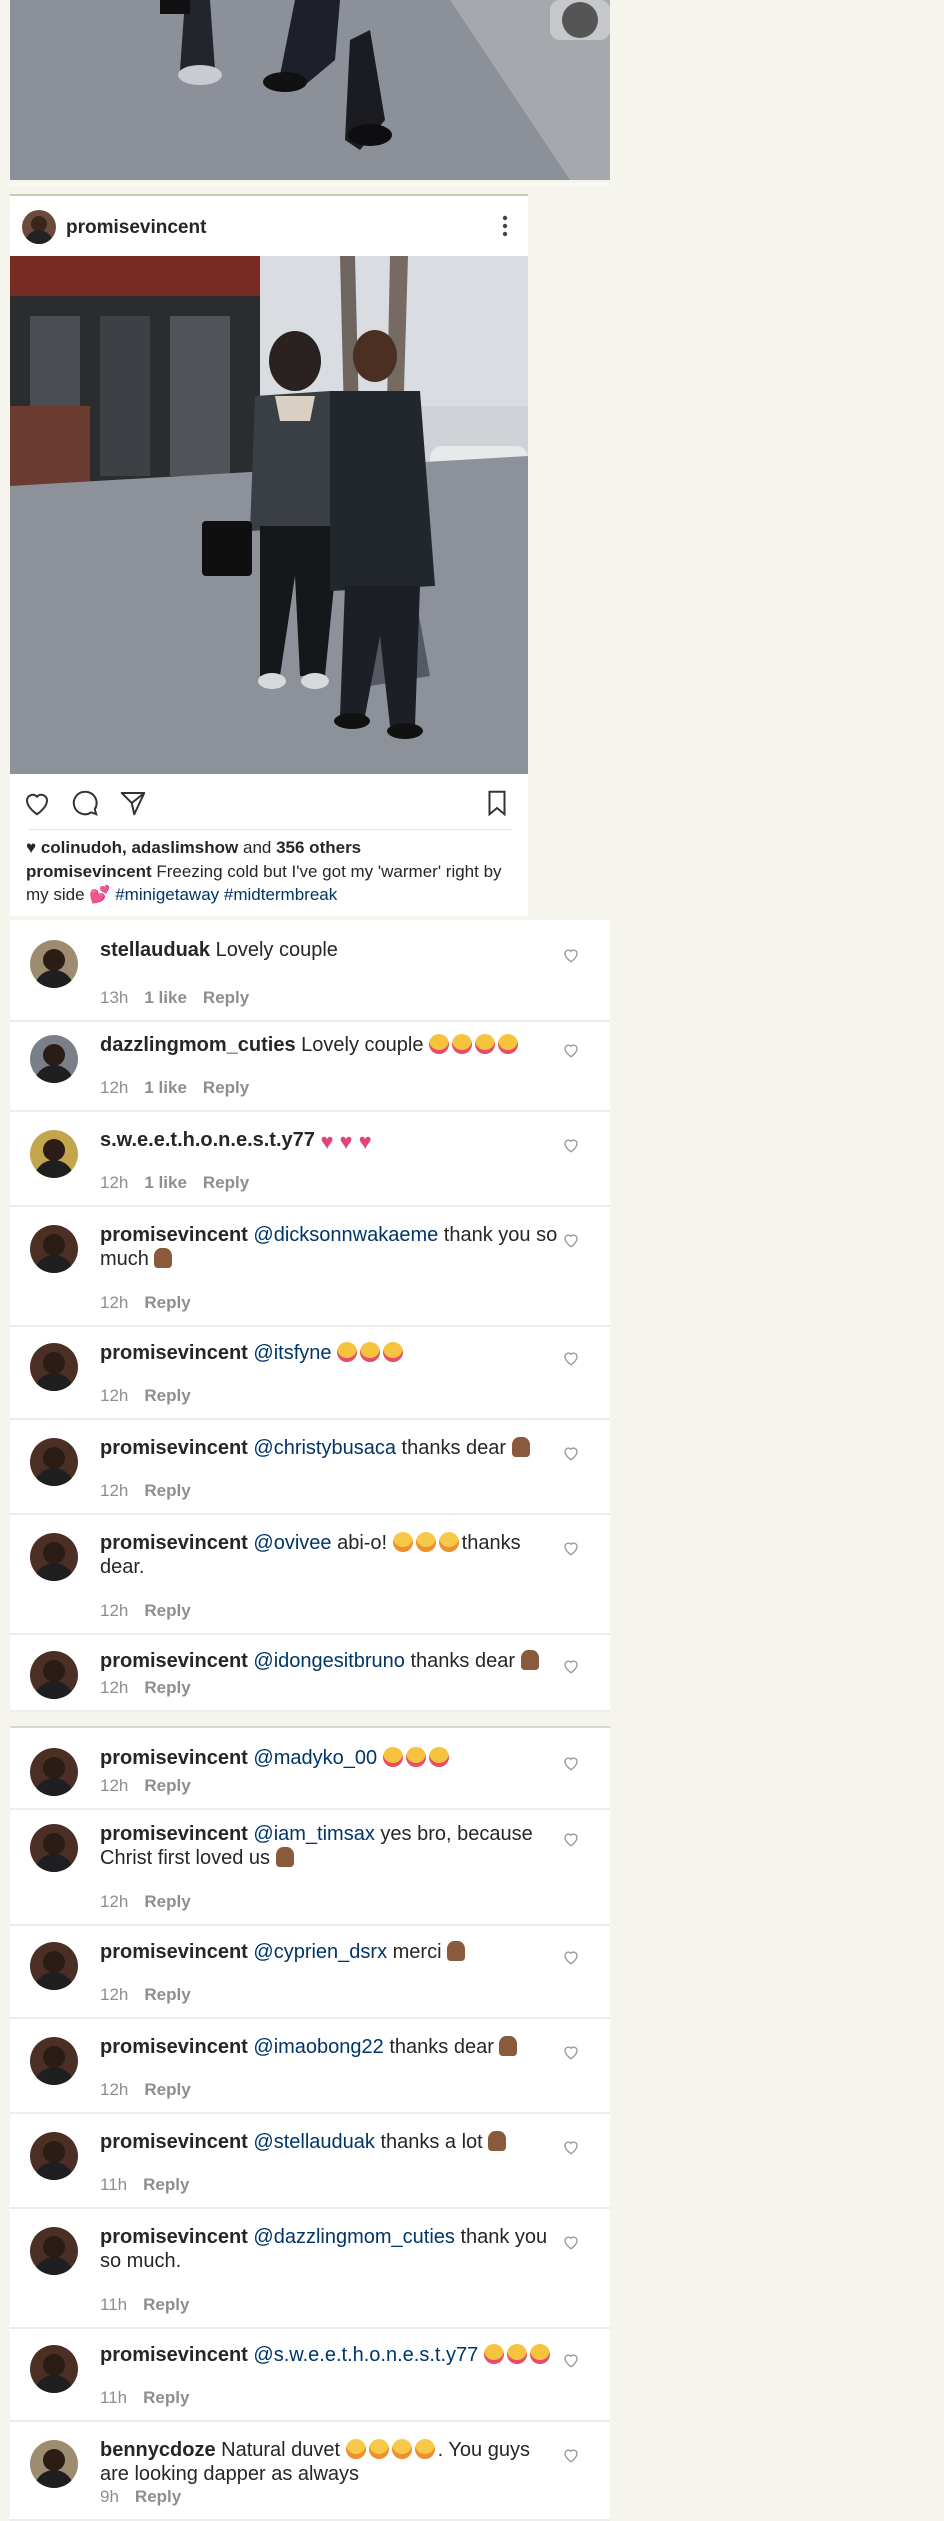 This screenshot has height=2521, width=944. I want to click on mention-link: @christybusaca, so click(324, 1448).